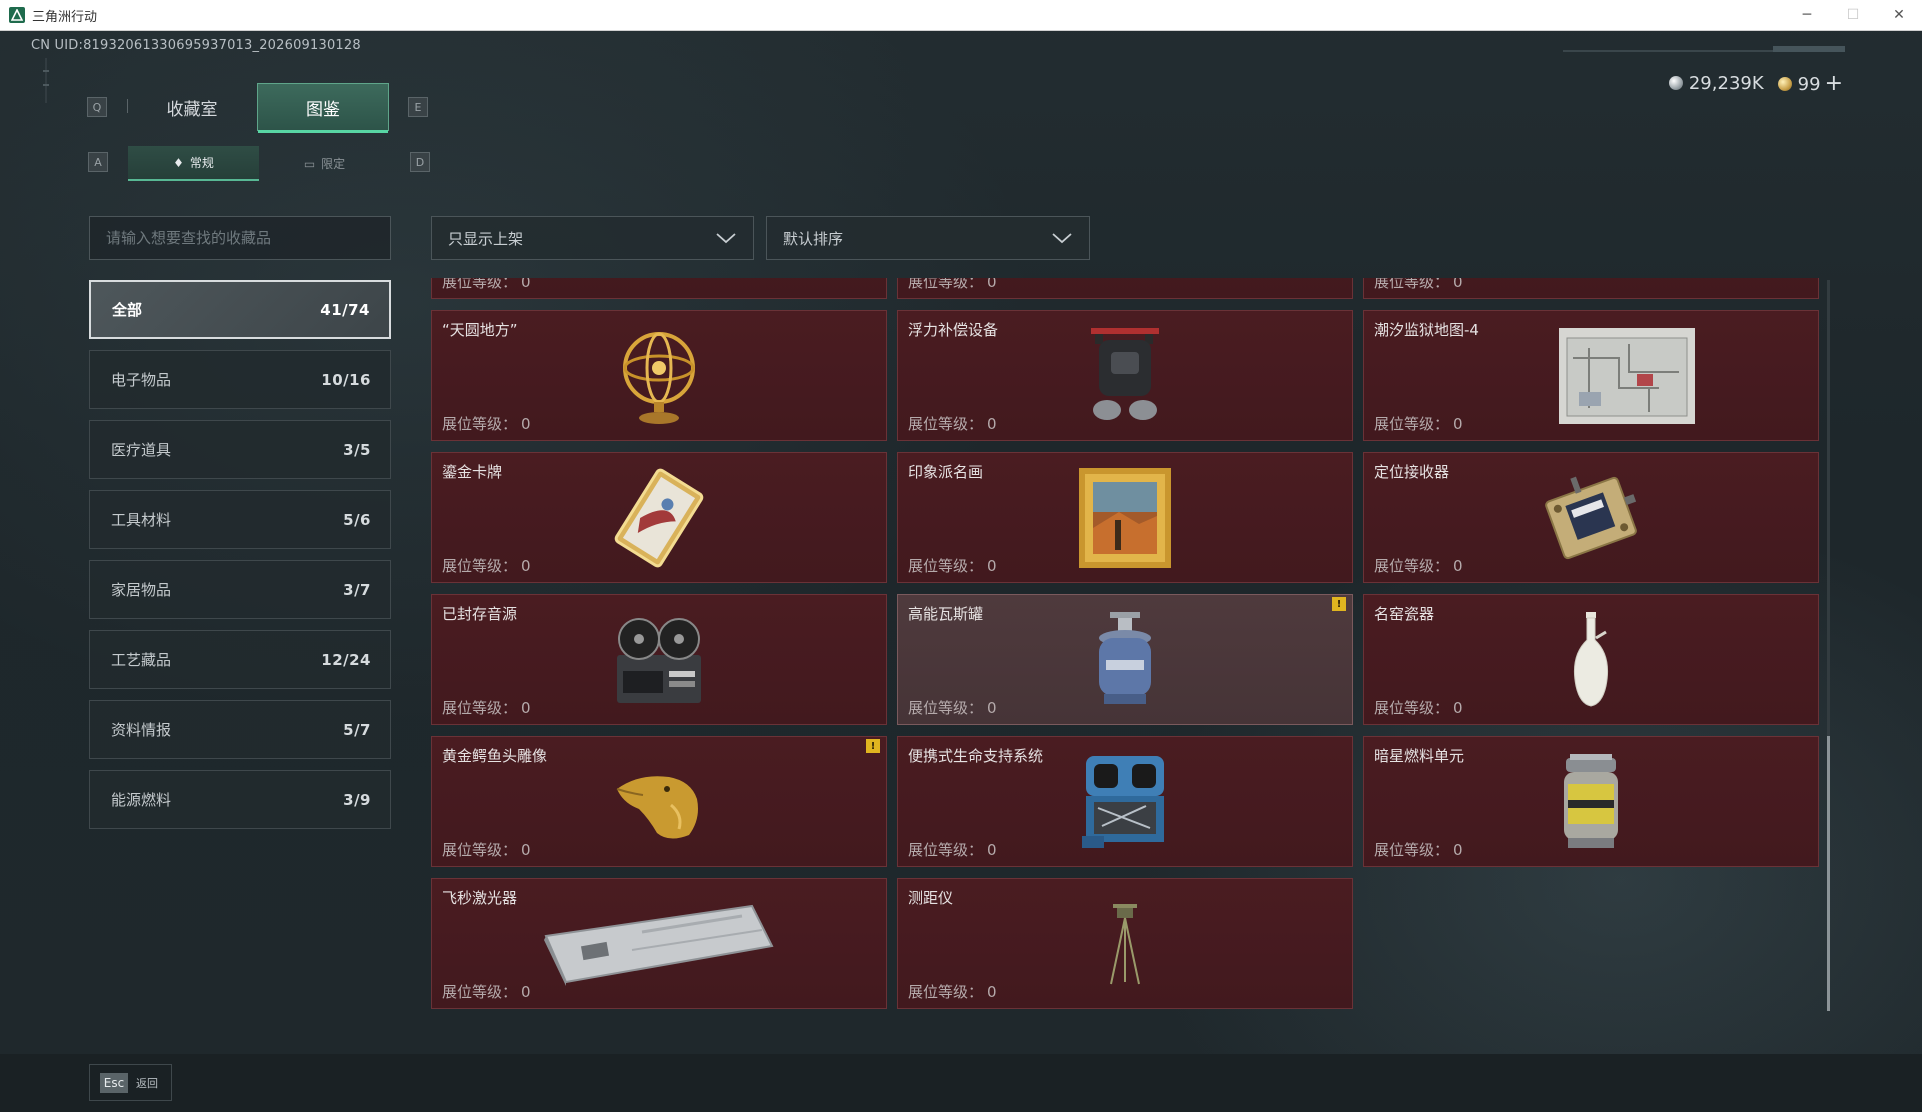 This screenshot has width=1922, height=1112. I want to click on category-label: 家居物品, so click(141, 590).